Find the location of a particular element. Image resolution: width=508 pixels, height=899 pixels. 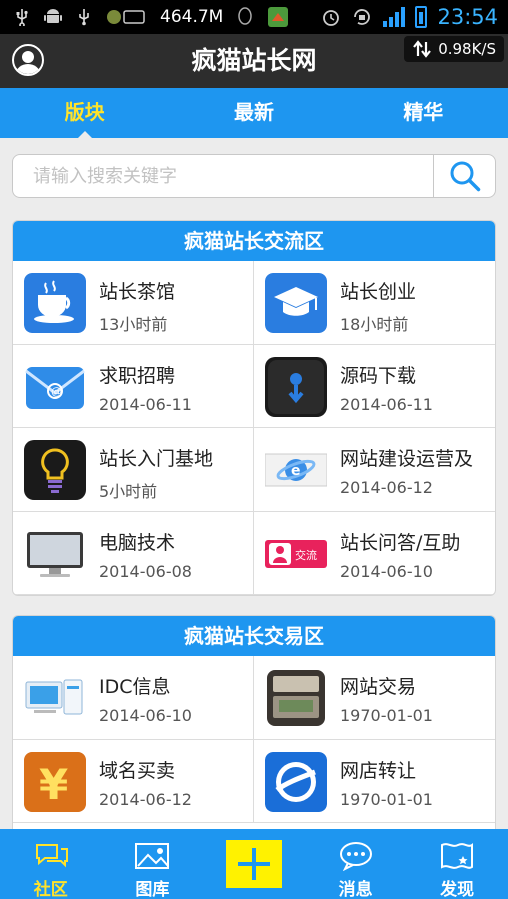

add-post-button is located at coordinates (253, 864).